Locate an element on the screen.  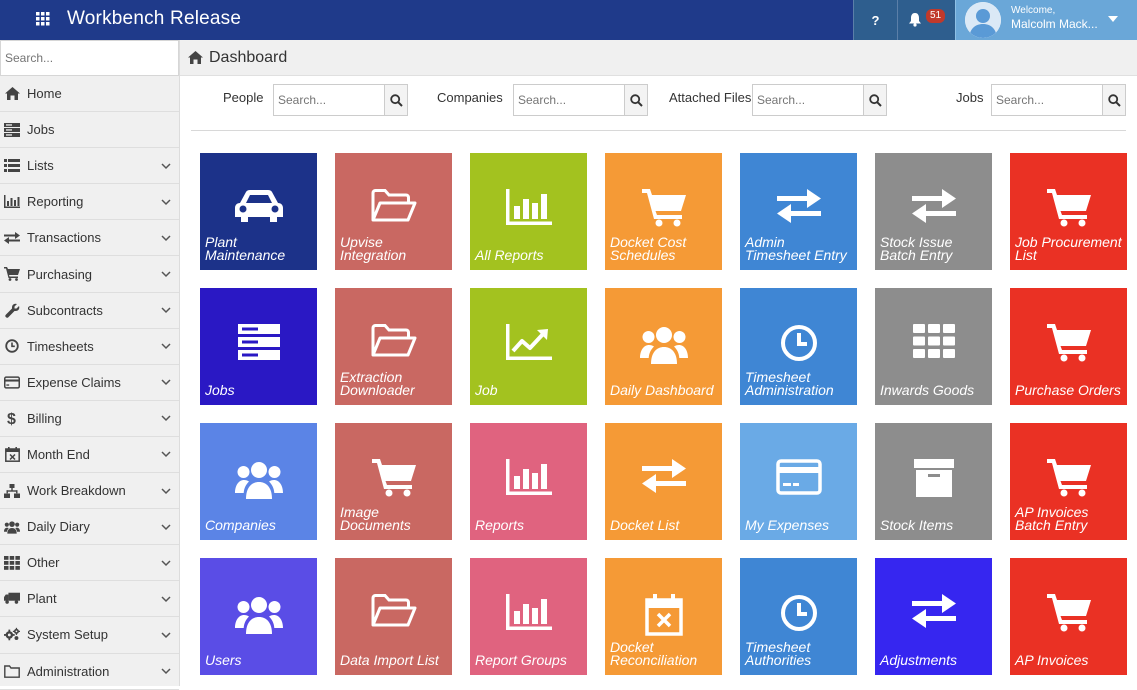
tile-label: My Expenses is located at coordinates (787, 525).